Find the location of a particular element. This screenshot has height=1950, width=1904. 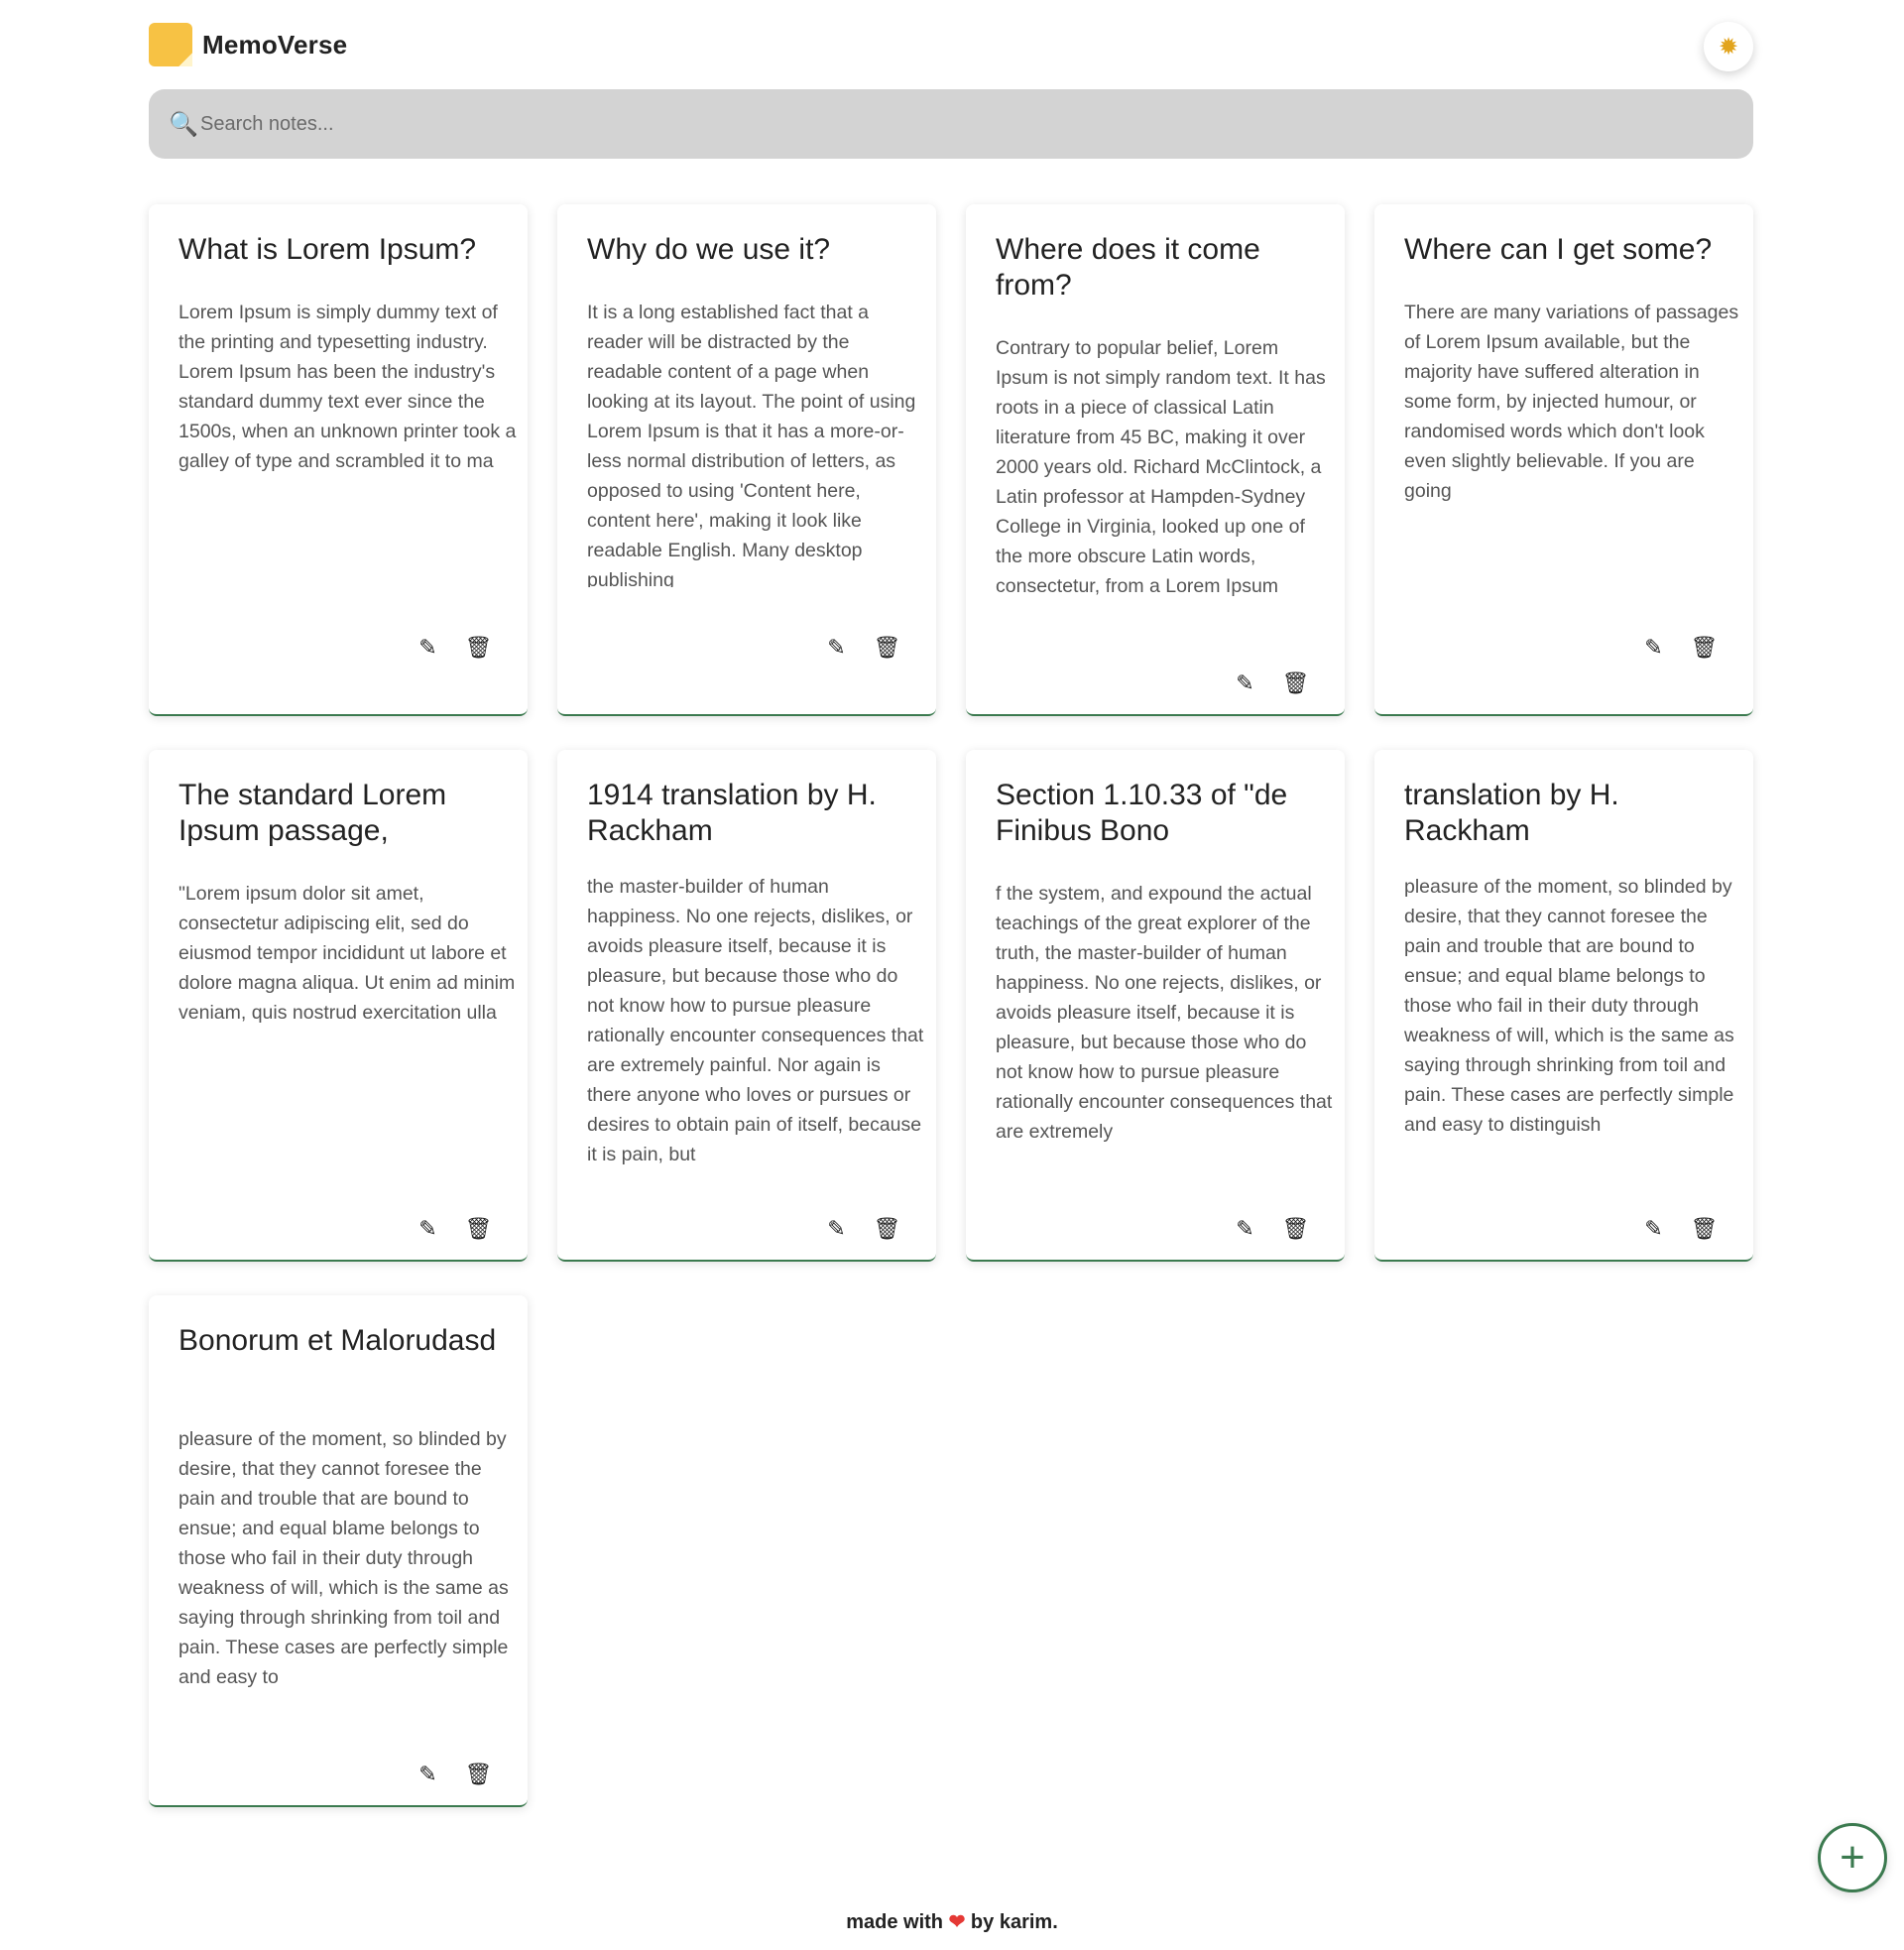

theme-toggle-button: ✹ is located at coordinates (1728, 47).